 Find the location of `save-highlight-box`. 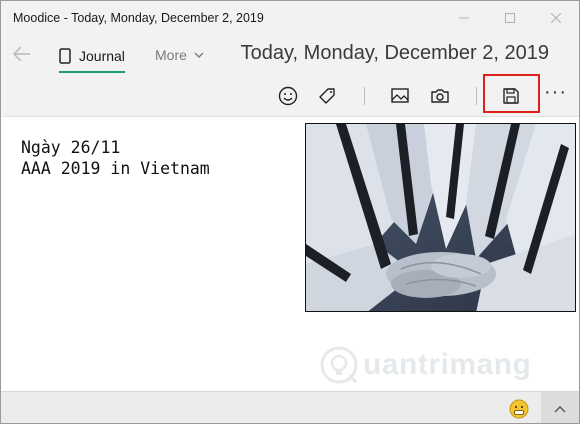

save-highlight-box is located at coordinates (511, 93).